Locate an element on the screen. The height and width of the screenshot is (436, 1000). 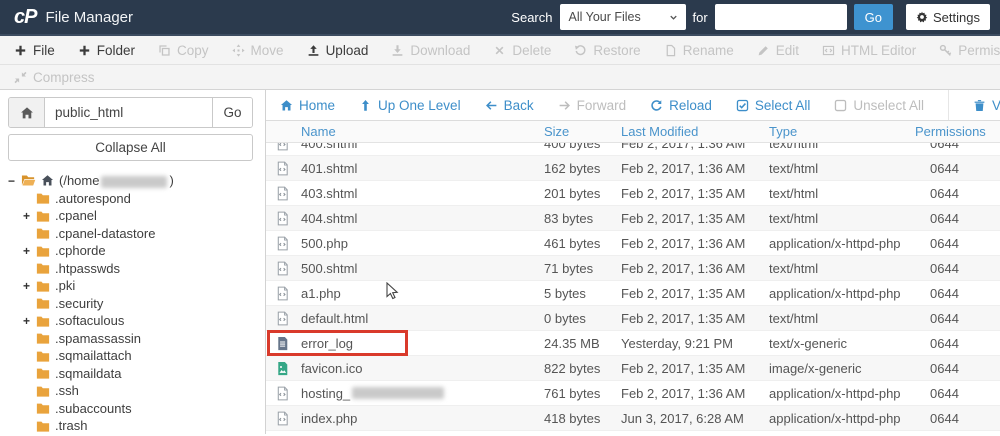
nav-home-button: Home is located at coordinates (307, 105).